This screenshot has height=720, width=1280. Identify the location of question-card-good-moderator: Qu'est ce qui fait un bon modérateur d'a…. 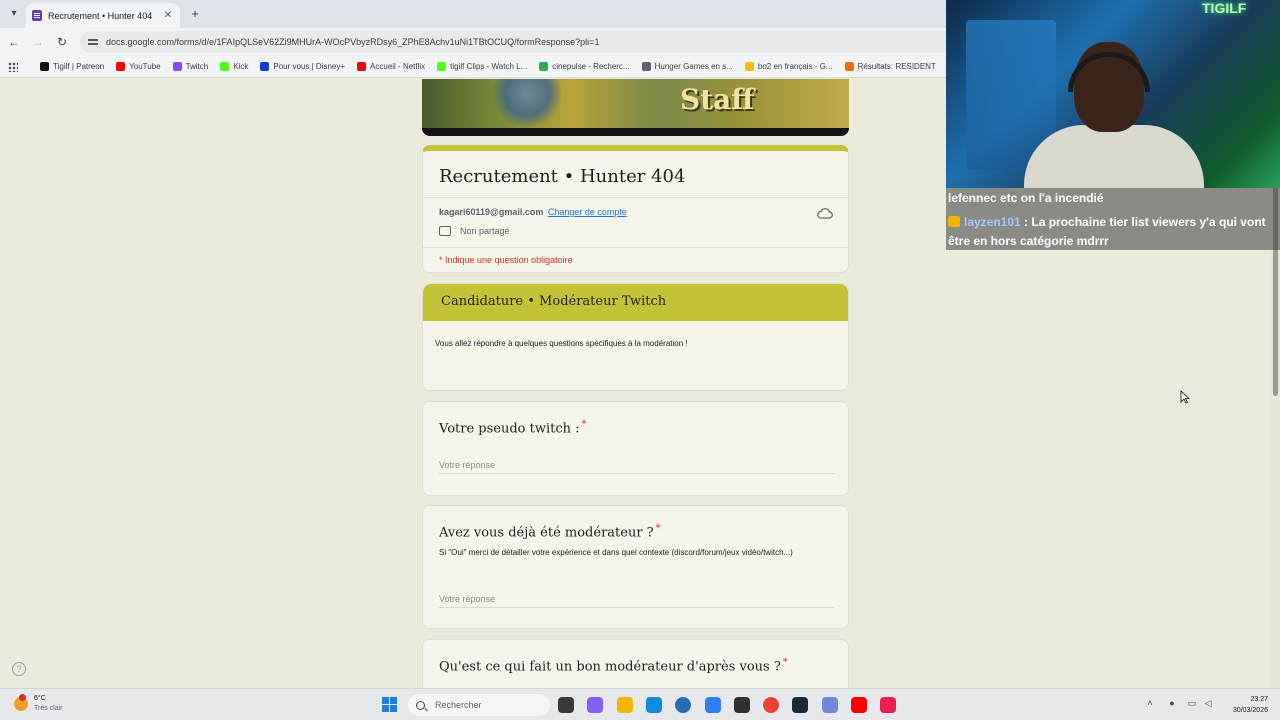
(635, 663).